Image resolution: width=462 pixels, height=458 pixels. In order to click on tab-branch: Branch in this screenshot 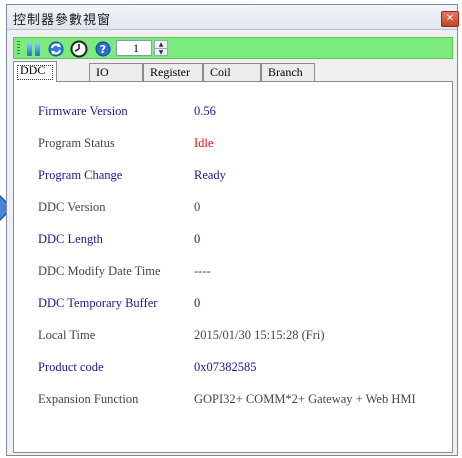, I will do `click(288, 72)`.